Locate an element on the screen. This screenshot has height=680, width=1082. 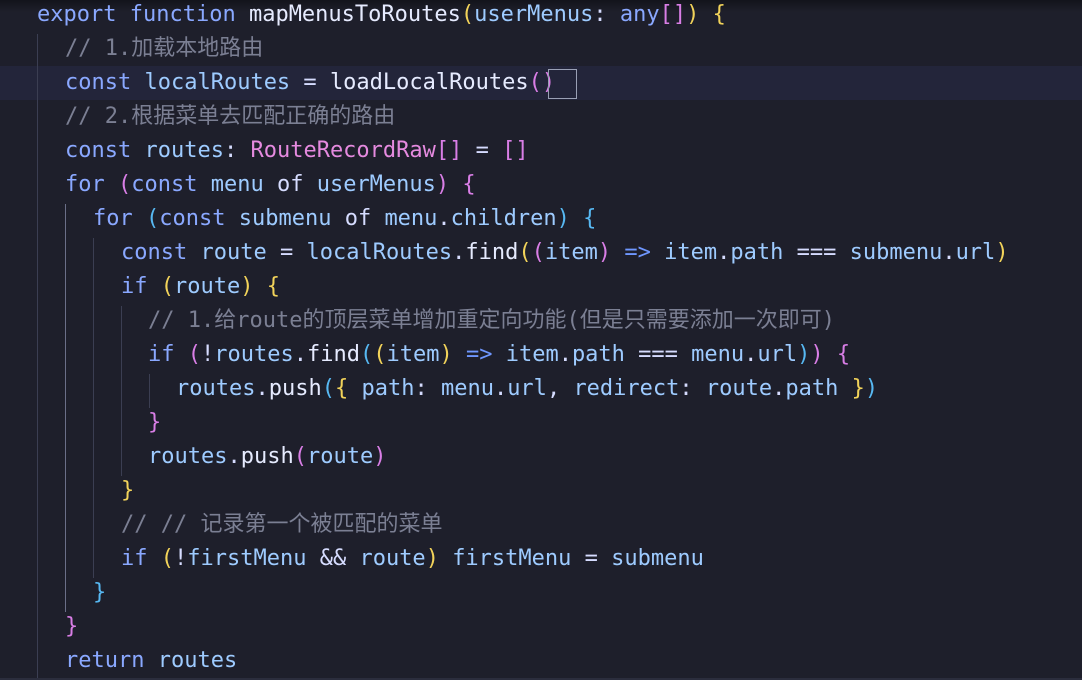
code-token: submenu is located at coordinates (285, 218).